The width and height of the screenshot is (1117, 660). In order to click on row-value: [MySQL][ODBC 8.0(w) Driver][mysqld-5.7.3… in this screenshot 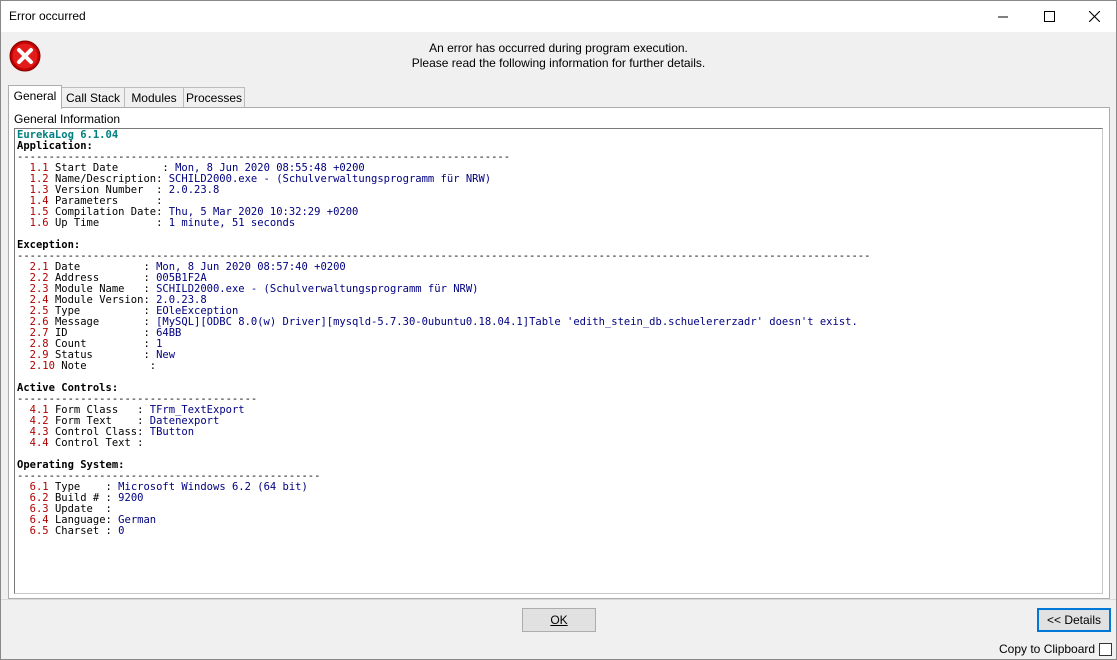, I will do `click(507, 322)`.